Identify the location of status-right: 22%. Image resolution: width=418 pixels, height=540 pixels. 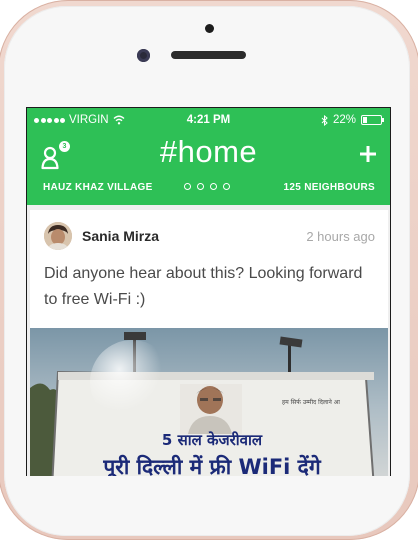
(352, 120).